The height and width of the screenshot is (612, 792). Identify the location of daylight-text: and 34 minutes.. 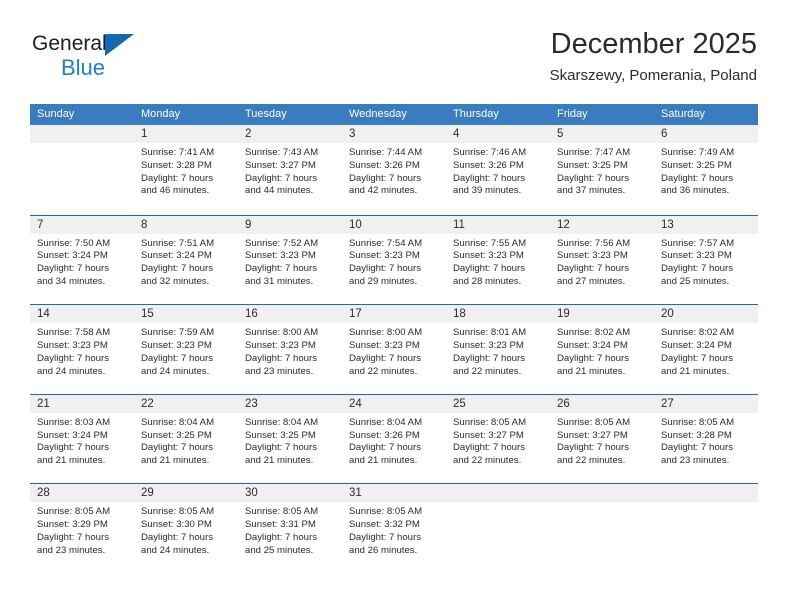
(71, 281).